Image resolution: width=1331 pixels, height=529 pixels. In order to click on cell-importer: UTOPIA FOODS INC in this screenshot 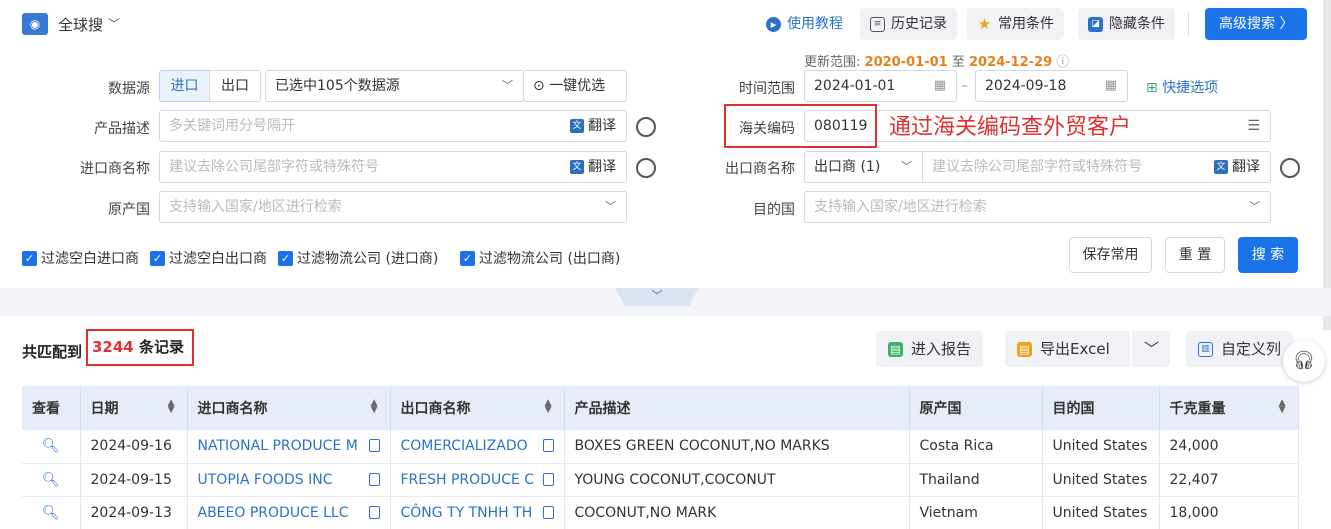, I will do `click(289, 480)`.